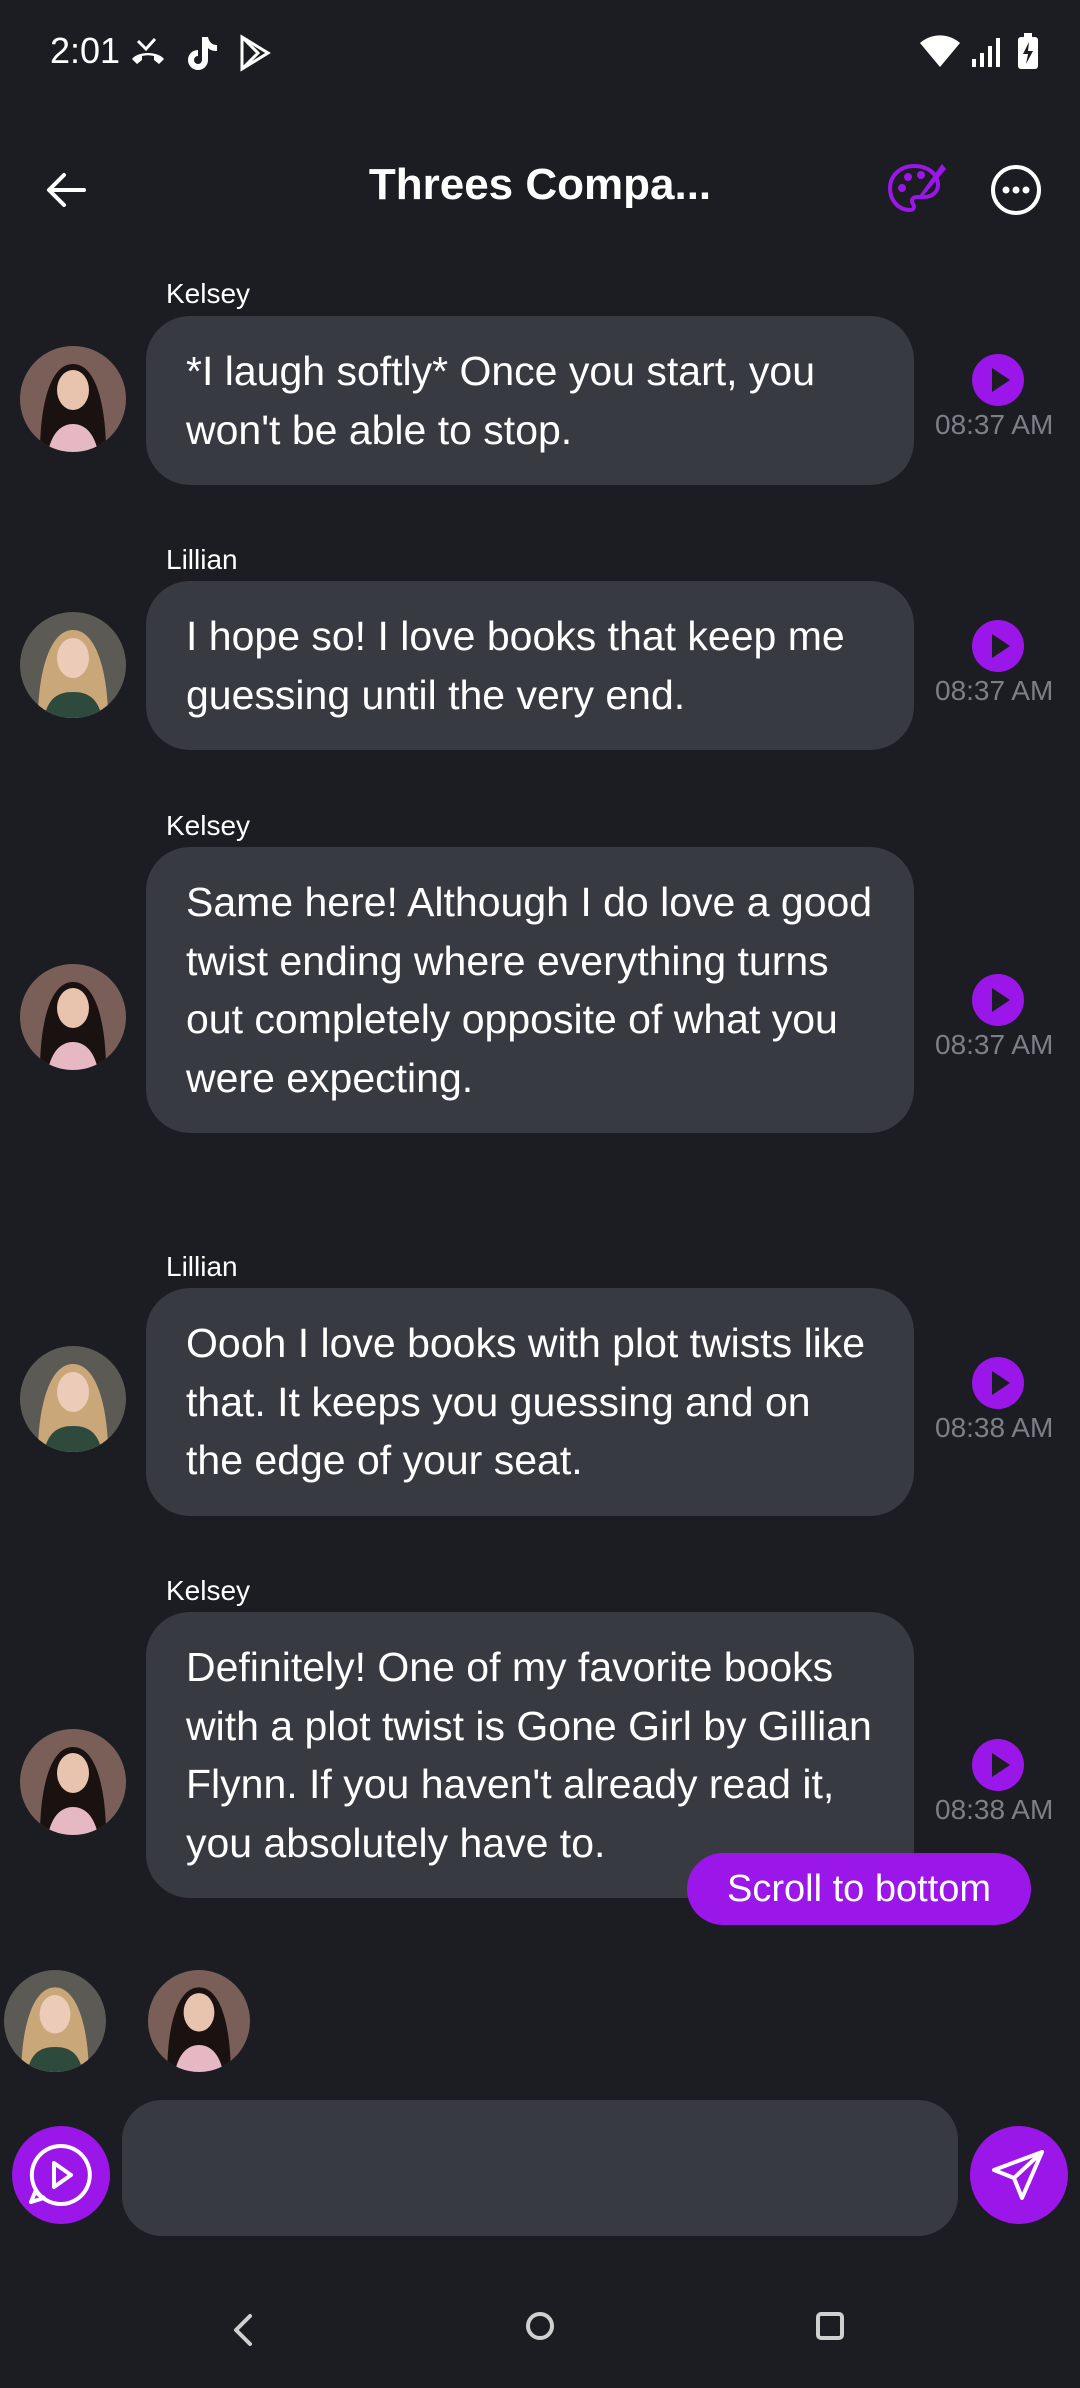 Image resolution: width=1080 pixels, height=2388 pixels. I want to click on battery-charging-icon, so click(1028, 52).